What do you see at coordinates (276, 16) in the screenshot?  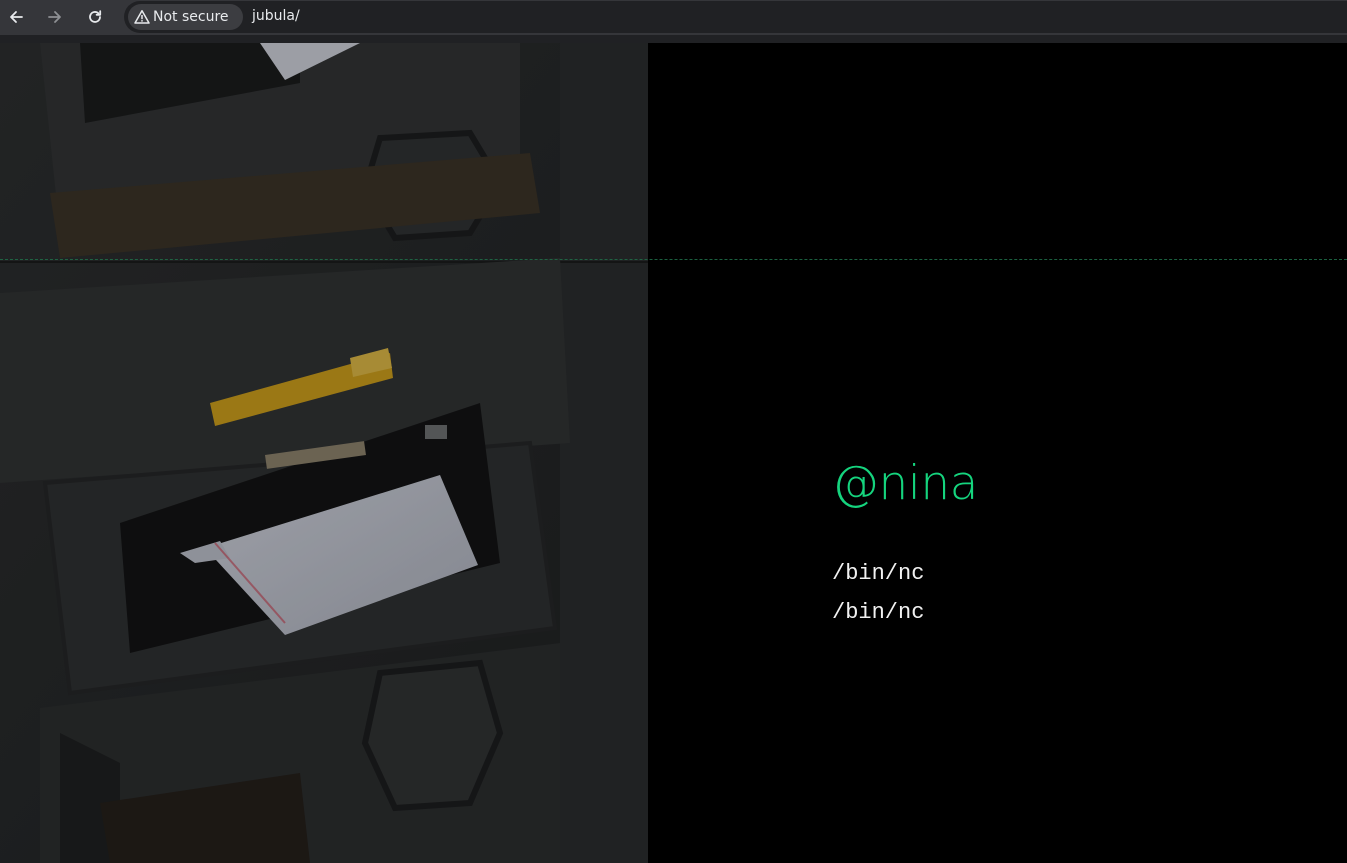 I see `url-text: jubula/` at bounding box center [276, 16].